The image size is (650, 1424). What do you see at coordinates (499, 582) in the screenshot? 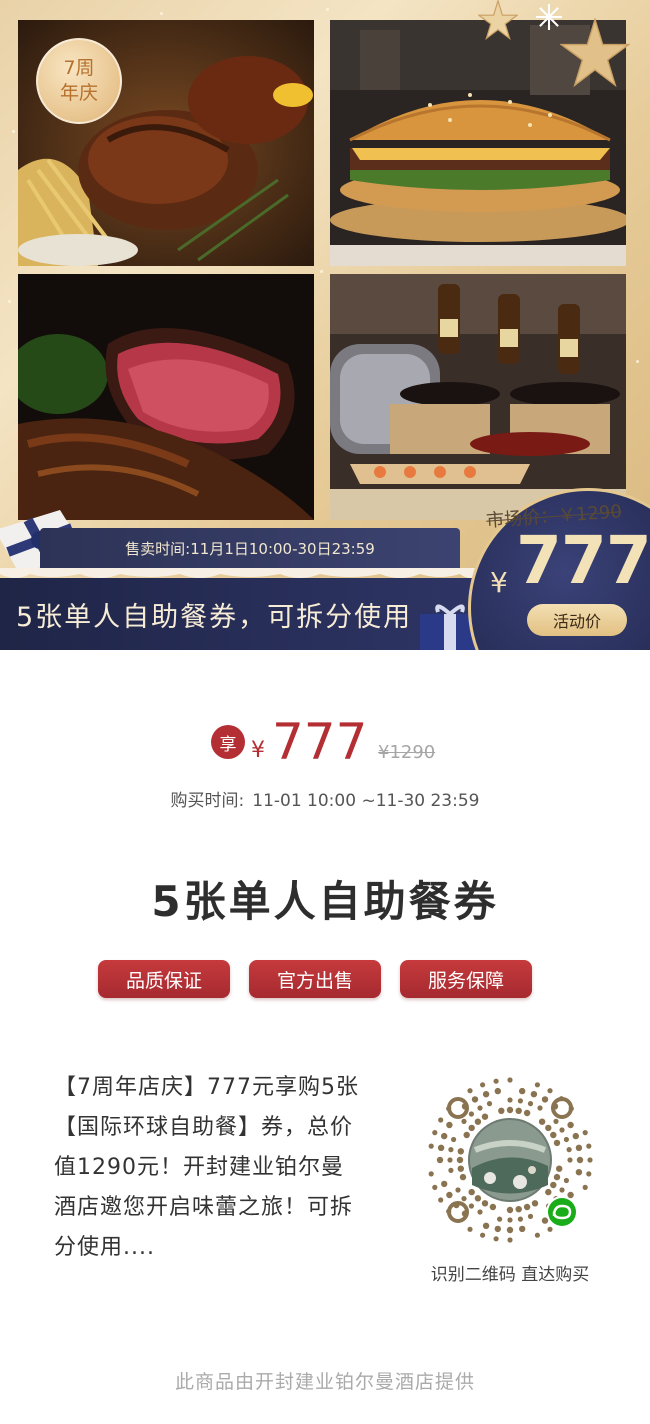
I see `hero-currency-symbol: ¥` at bounding box center [499, 582].